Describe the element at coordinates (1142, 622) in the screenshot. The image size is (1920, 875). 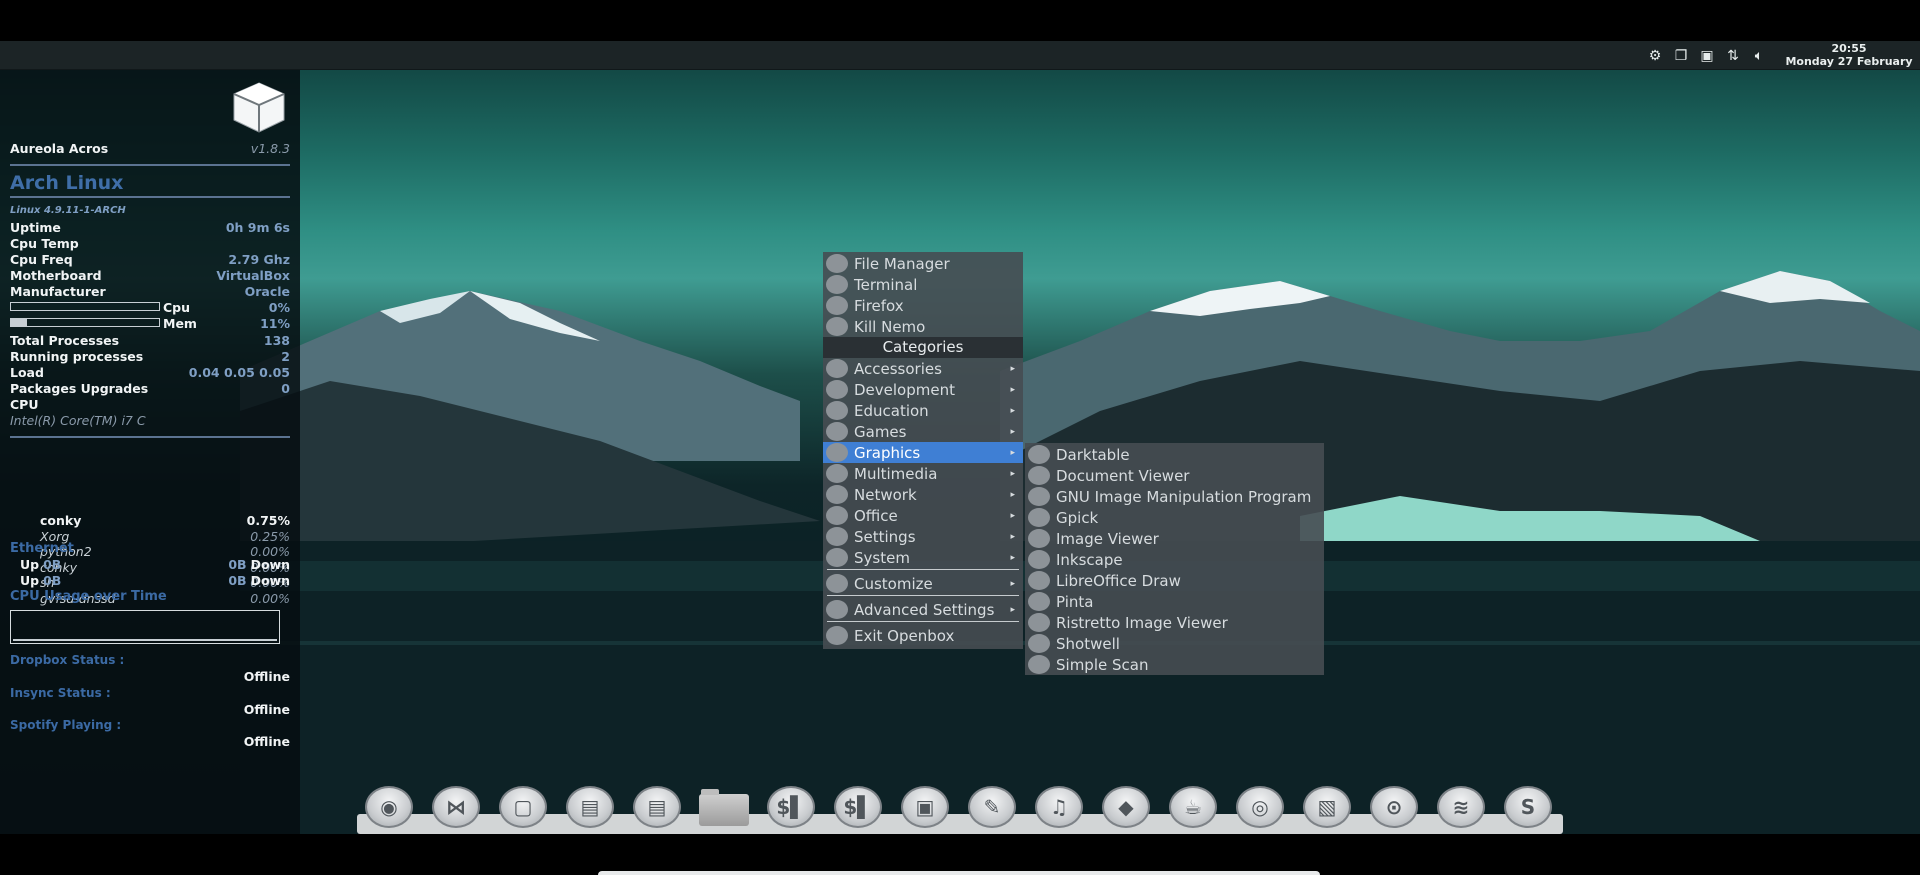
I see `submenu-item-label: Ristretto Image Viewer` at that location.